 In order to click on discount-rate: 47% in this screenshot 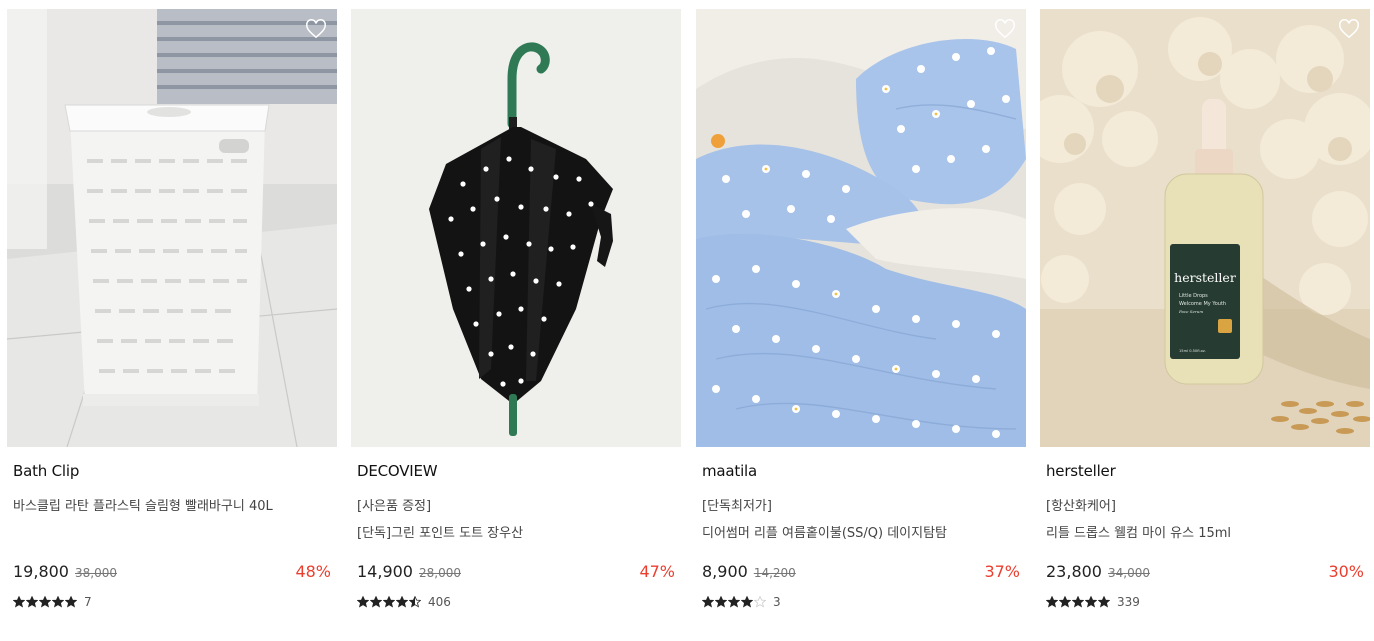, I will do `click(657, 571)`.